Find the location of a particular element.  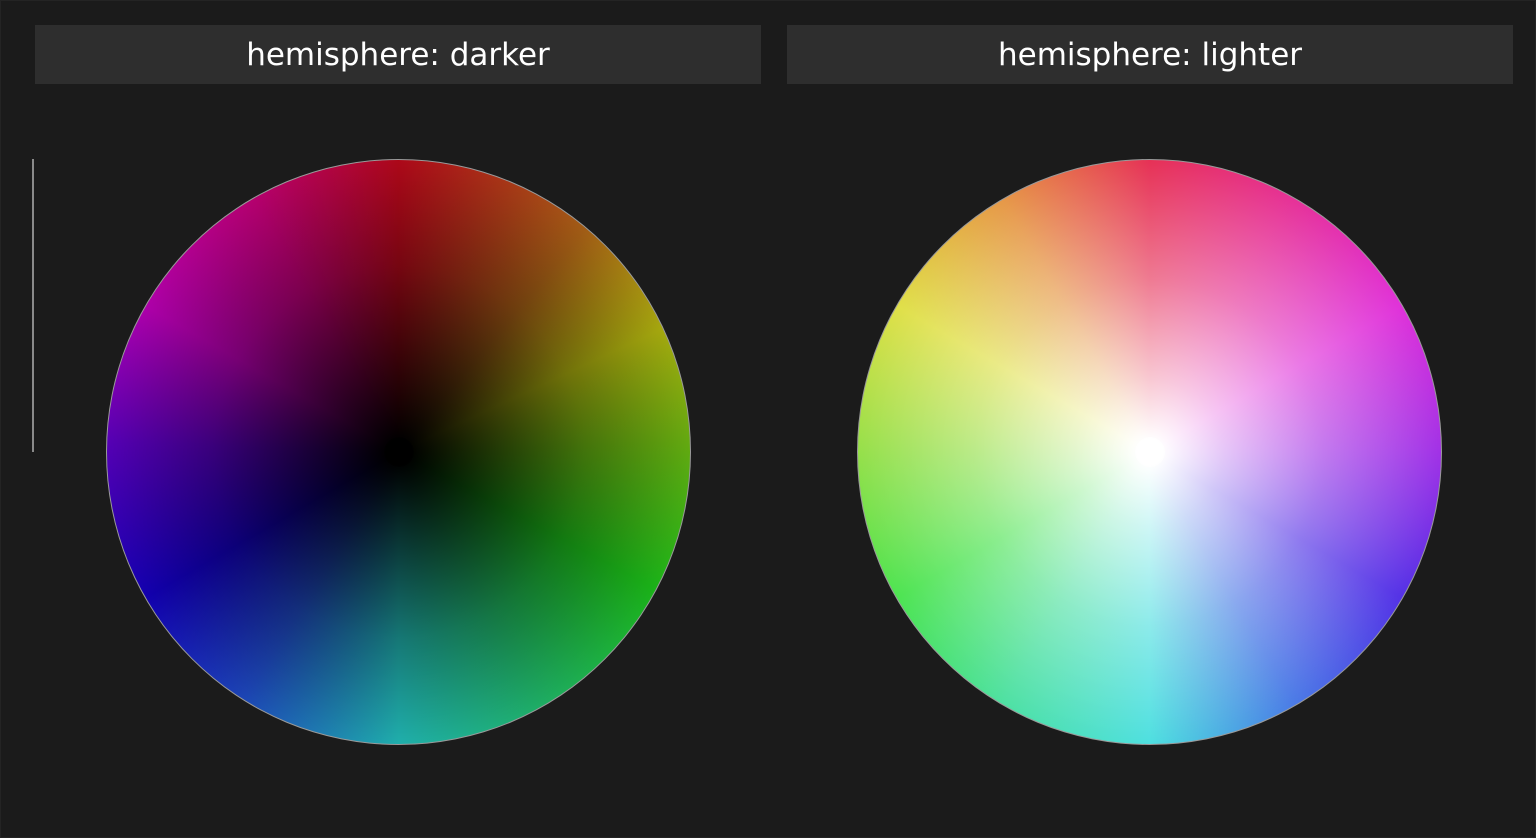

wheel-center-white is located at coordinates (1149, 452).